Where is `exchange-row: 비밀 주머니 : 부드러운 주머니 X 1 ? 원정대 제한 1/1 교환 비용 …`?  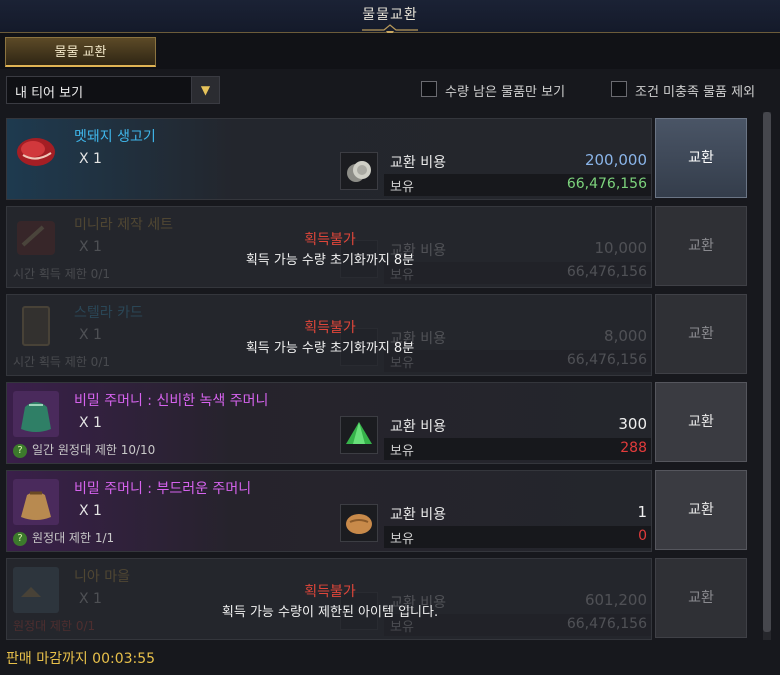
exchange-row: 비밀 주머니 : 부드러운 주머니 X 1 ? 원정대 제한 1/1 교환 비용 … is located at coordinates (376, 511).